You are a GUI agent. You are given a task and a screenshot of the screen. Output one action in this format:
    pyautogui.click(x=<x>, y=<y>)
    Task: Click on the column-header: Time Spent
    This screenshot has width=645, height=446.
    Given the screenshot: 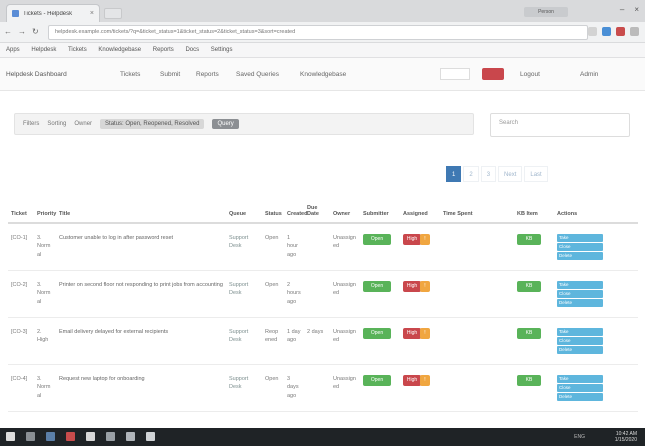 What is the action you would take?
    pyautogui.click(x=477, y=213)
    